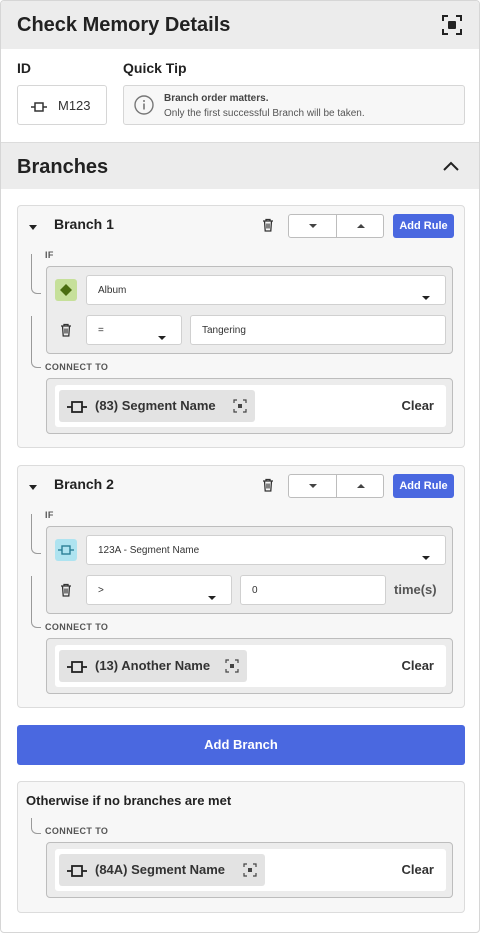  I want to click on connect-box: (84A) Segment Name Clear, so click(249, 870).